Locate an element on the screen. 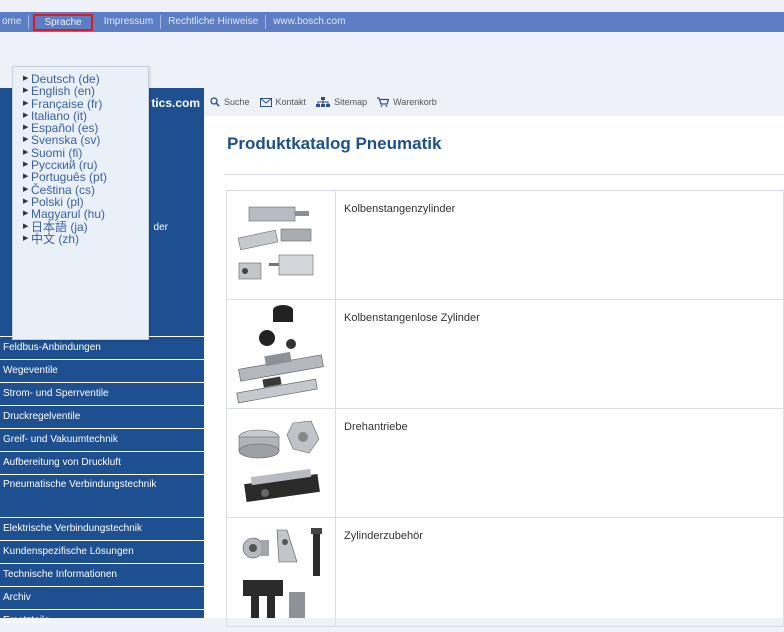  catalog-image-piston-cylinder is located at coordinates (281, 245).